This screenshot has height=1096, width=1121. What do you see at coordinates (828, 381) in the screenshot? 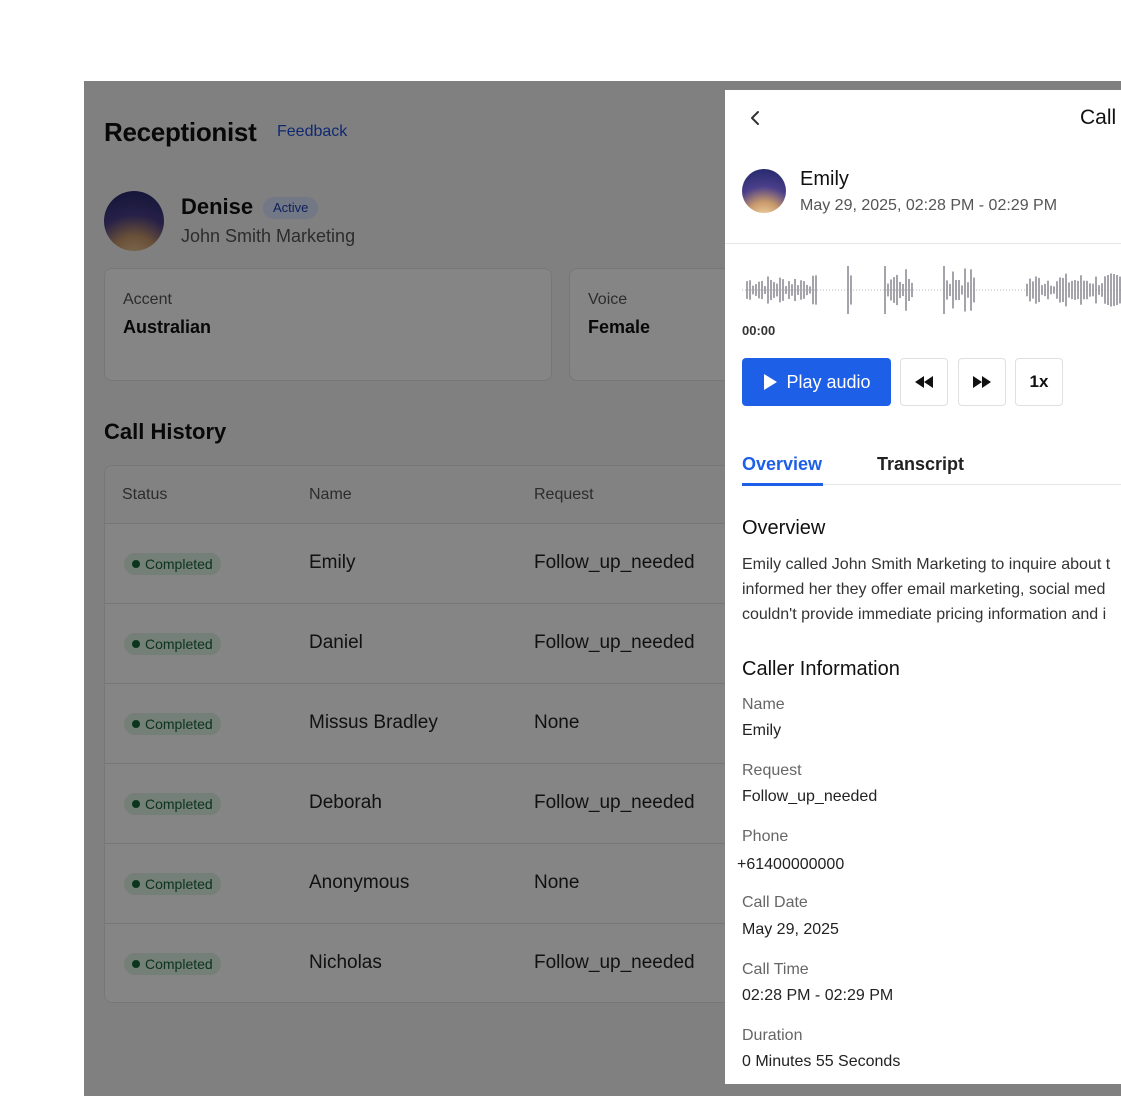
I see `play-audio-label: Play audio` at bounding box center [828, 381].